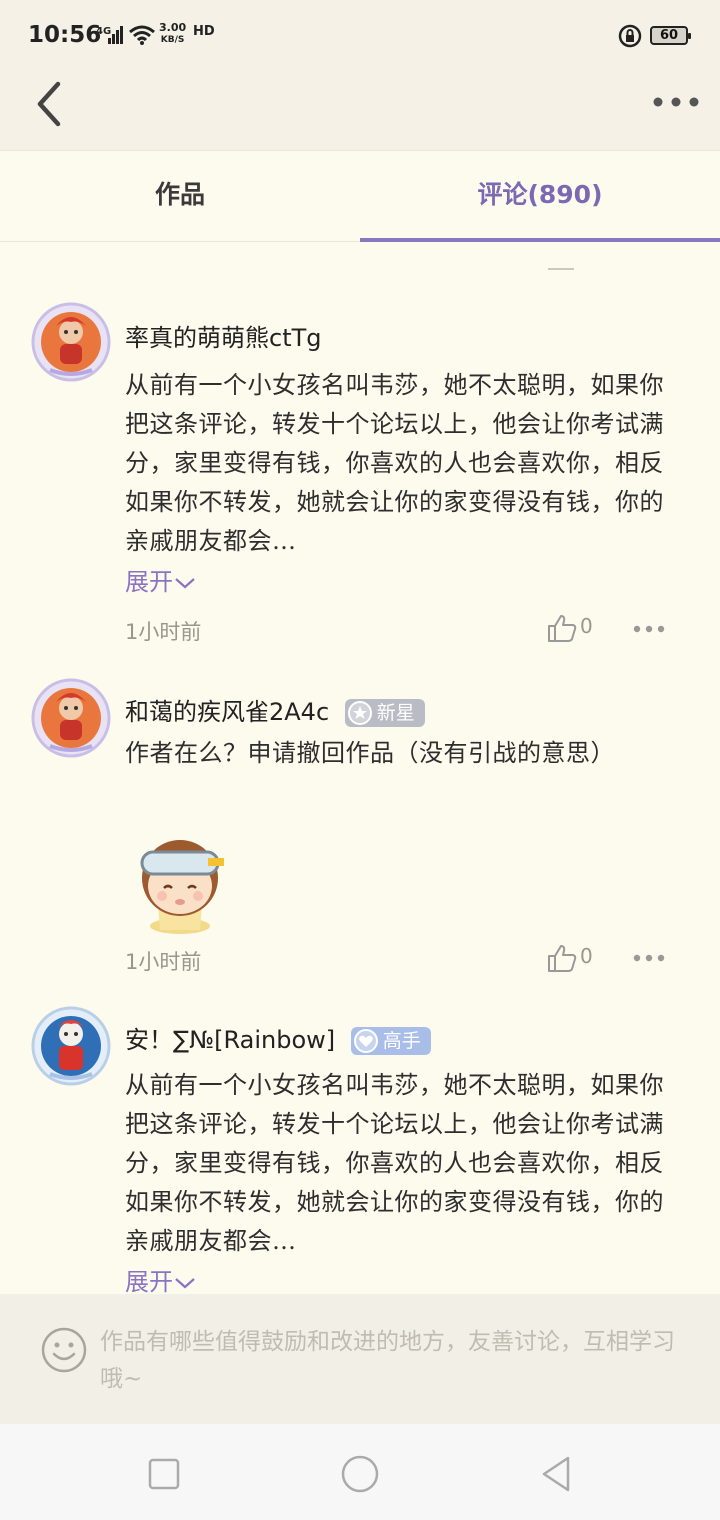 Image resolution: width=720 pixels, height=1520 pixels. Describe the element at coordinates (395, 713) in the screenshot. I see `badge-label: 新星` at that location.